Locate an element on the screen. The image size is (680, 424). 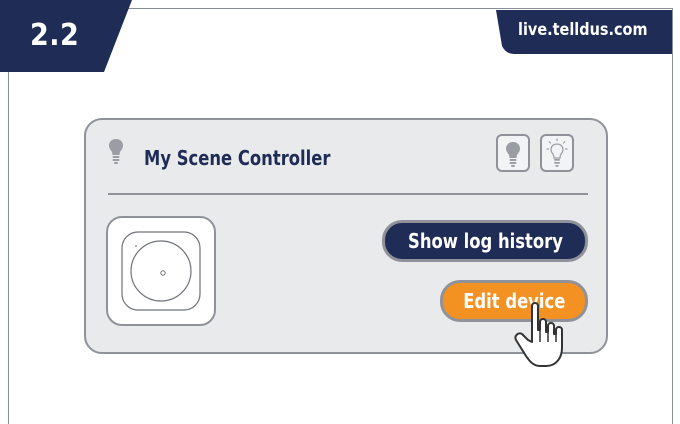
step-badge: 2.2 is located at coordinates (66, 36).